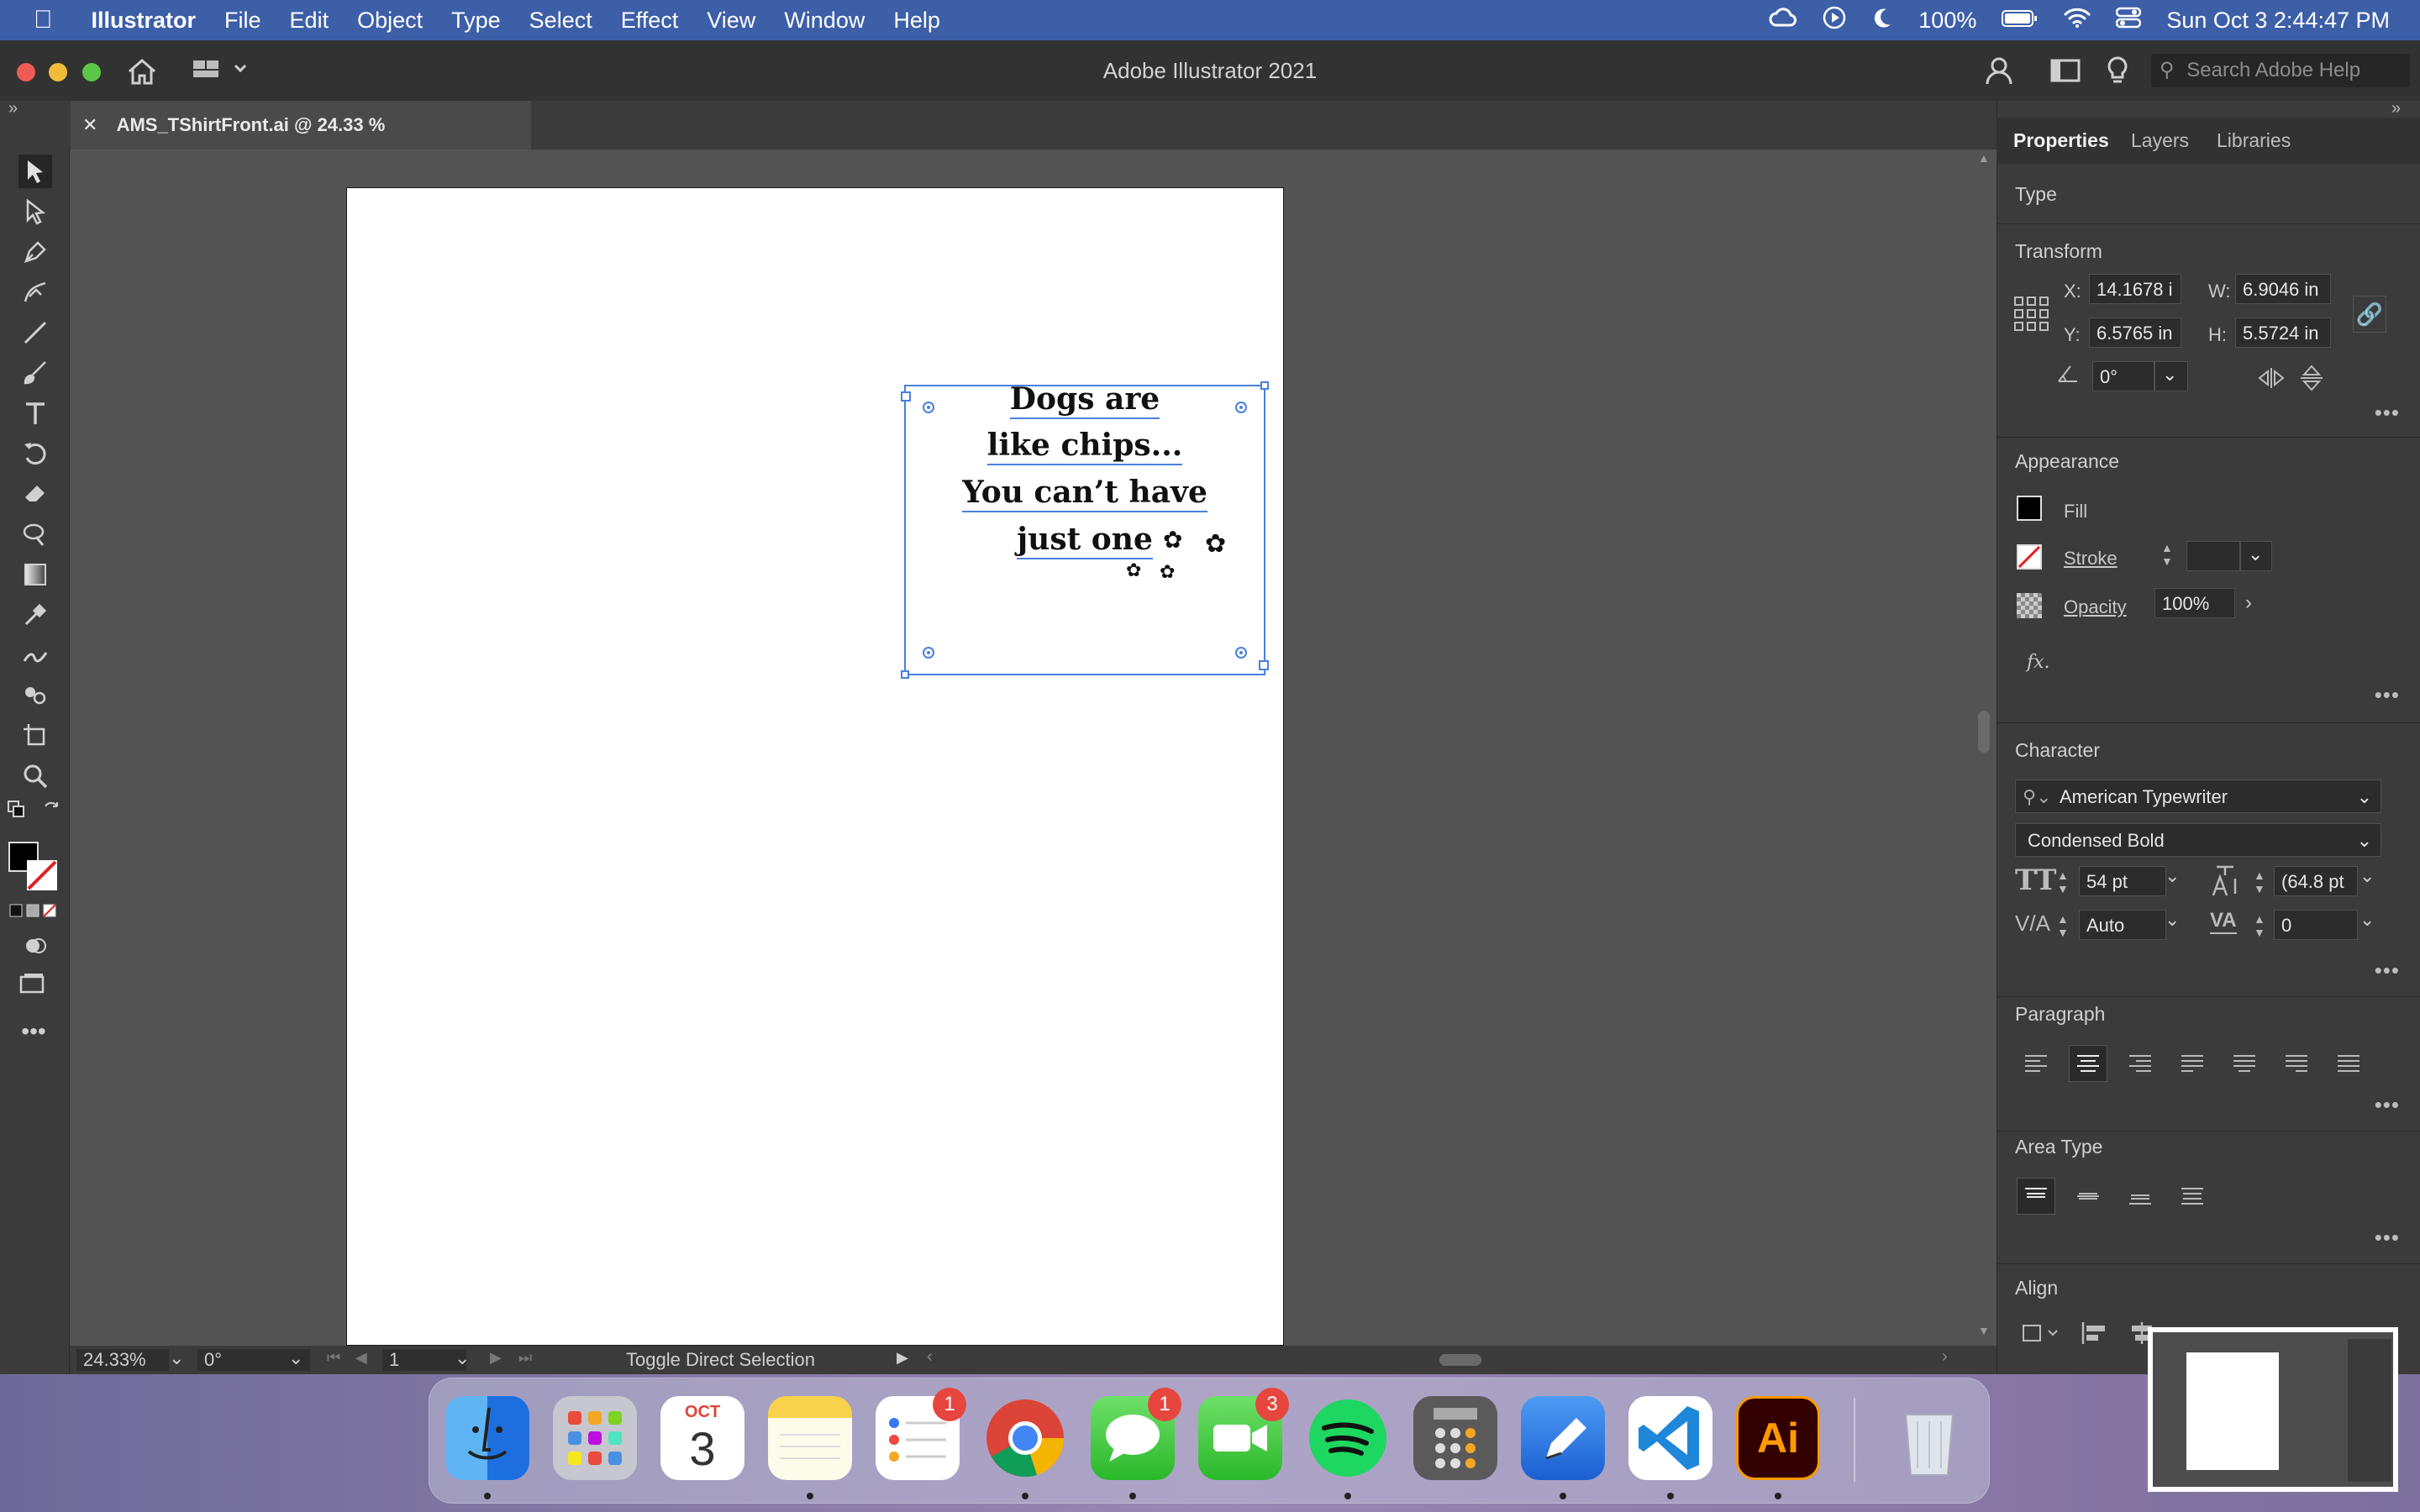  What do you see at coordinates (2192, 1196) in the screenshot?
I see `area-type-justify-icon` at bounding box center [2192, 1196].